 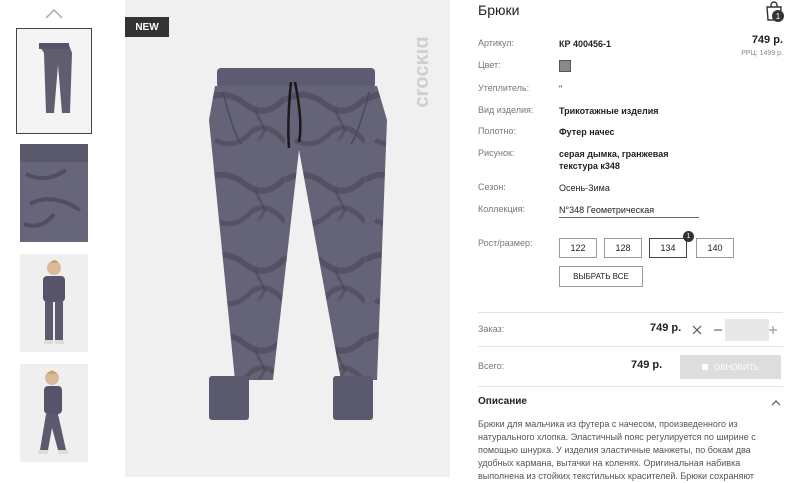 What do you see at coordinates (584, 188) in the screenshot?
I see `attr-value: Осень-Зима` at bounding box center [584, 188].